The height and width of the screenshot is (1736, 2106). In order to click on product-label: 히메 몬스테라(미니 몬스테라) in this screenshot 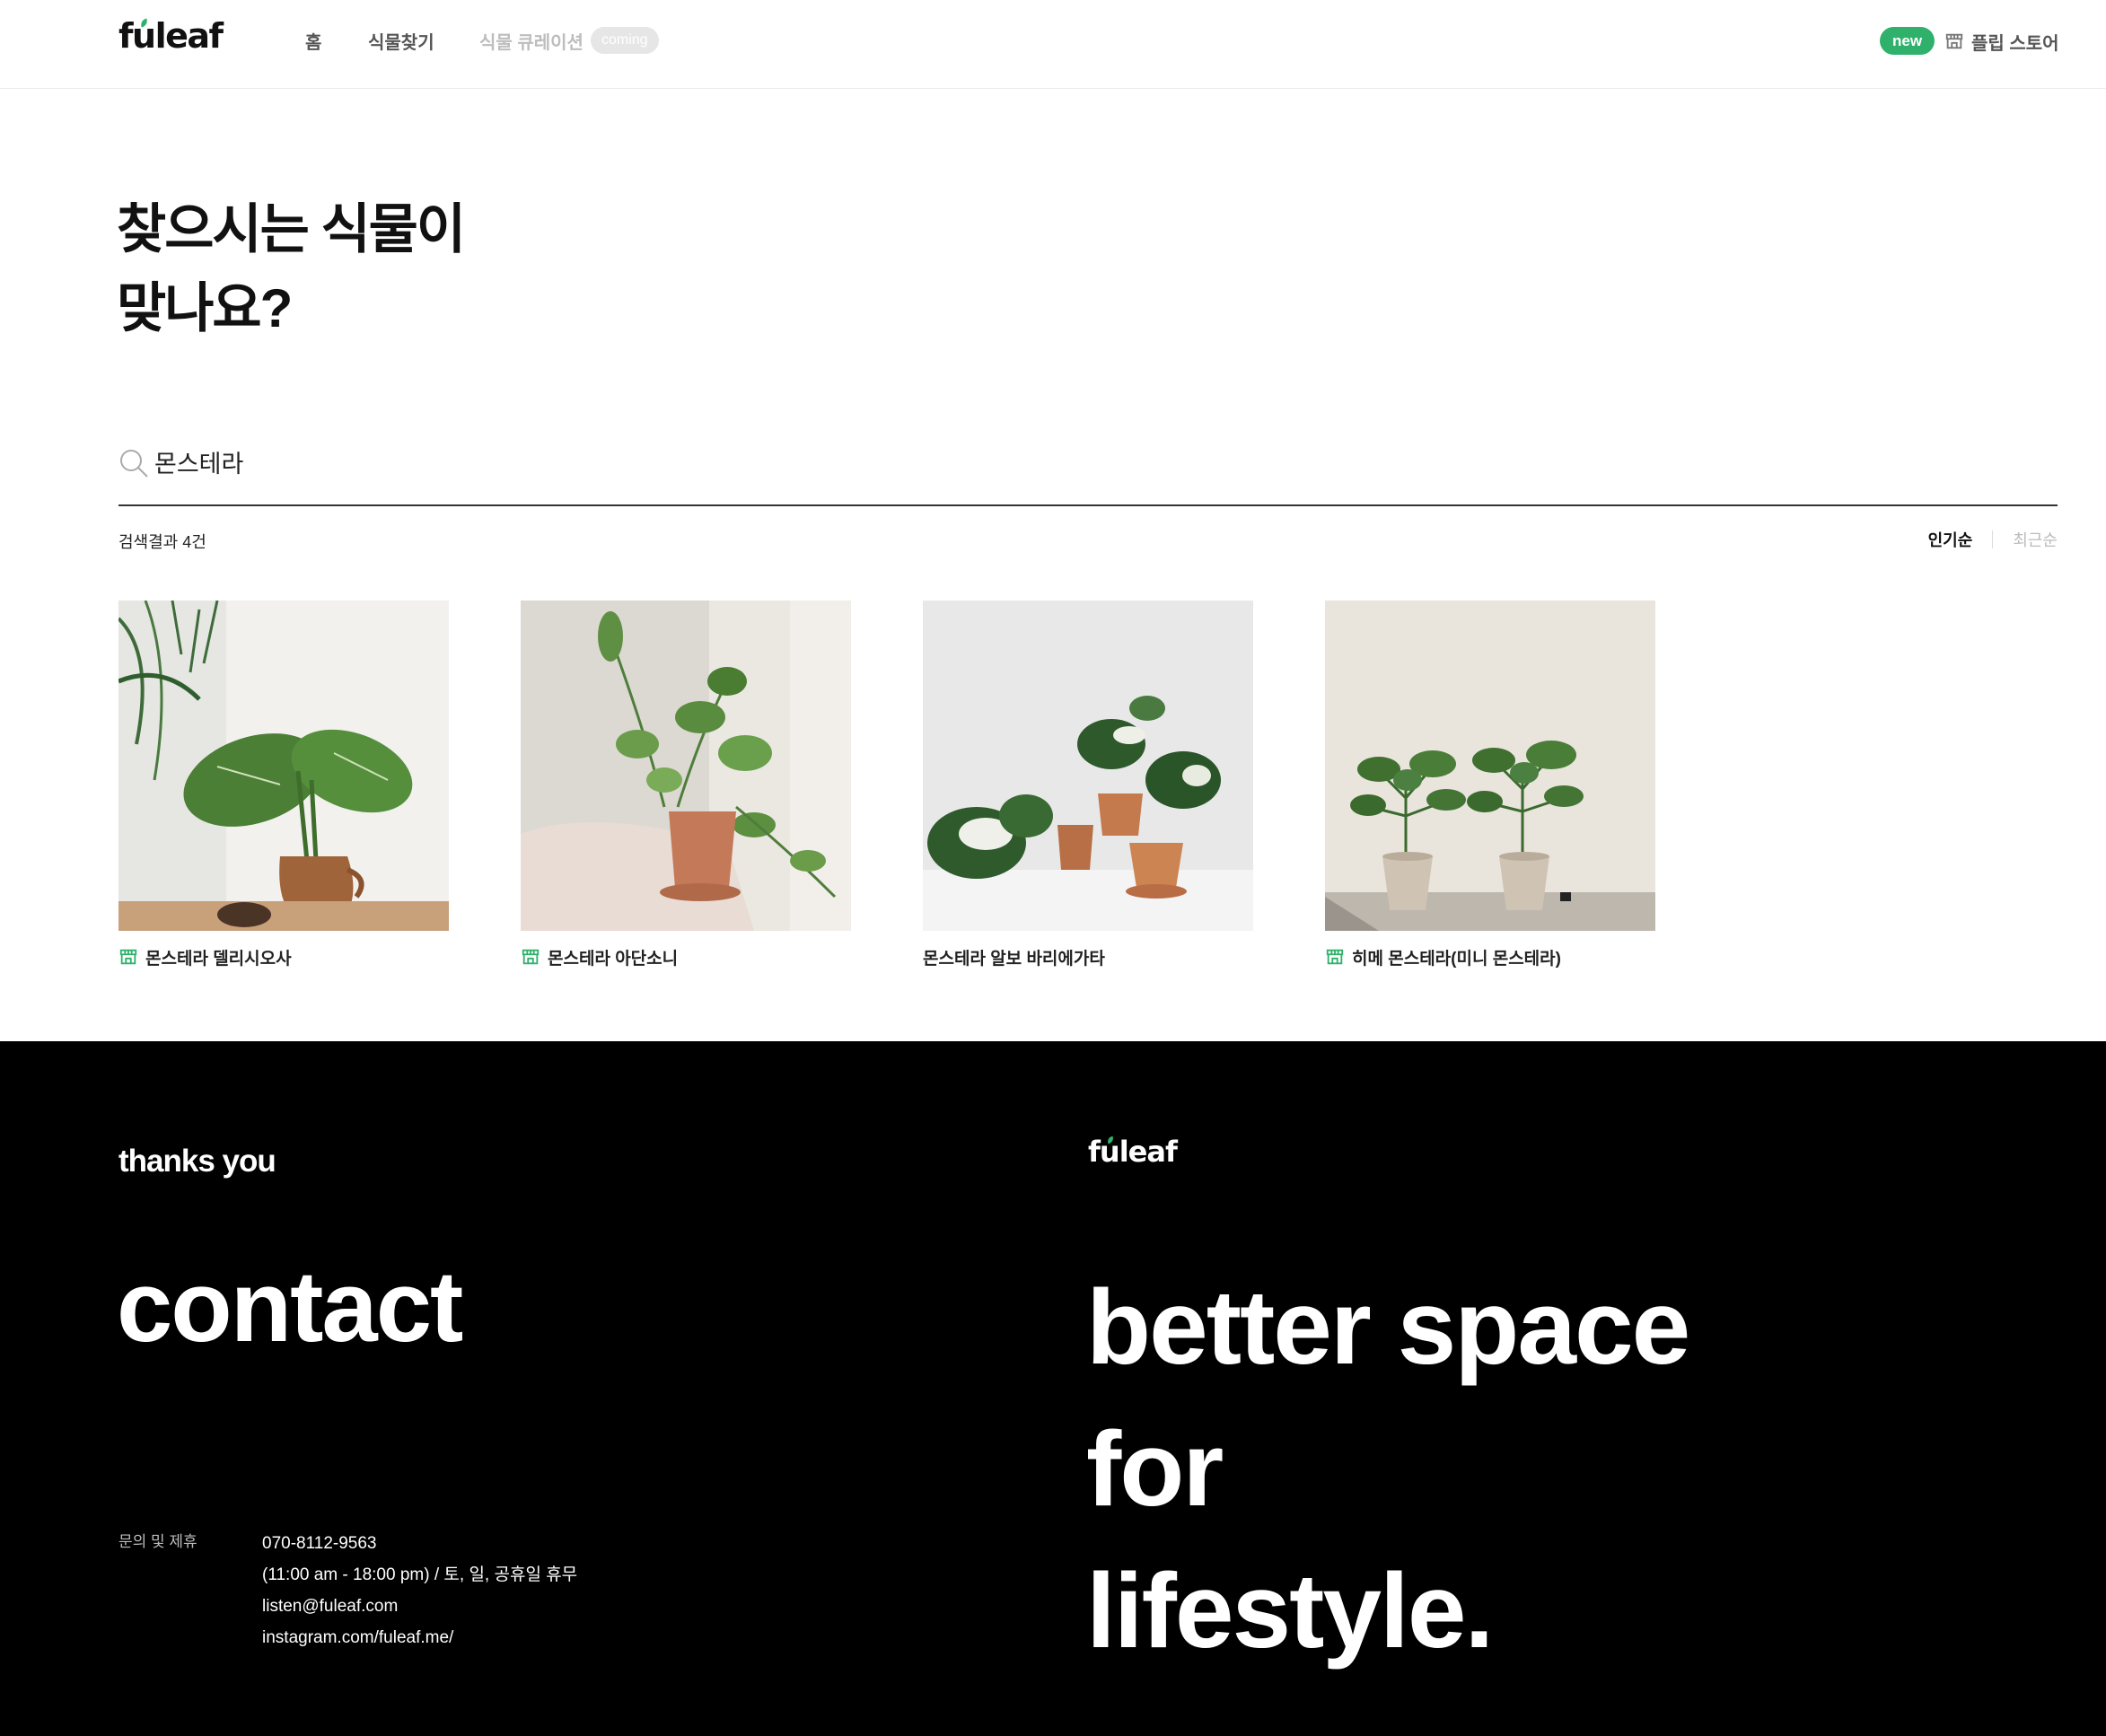, I will do `click(1490, 957)`.